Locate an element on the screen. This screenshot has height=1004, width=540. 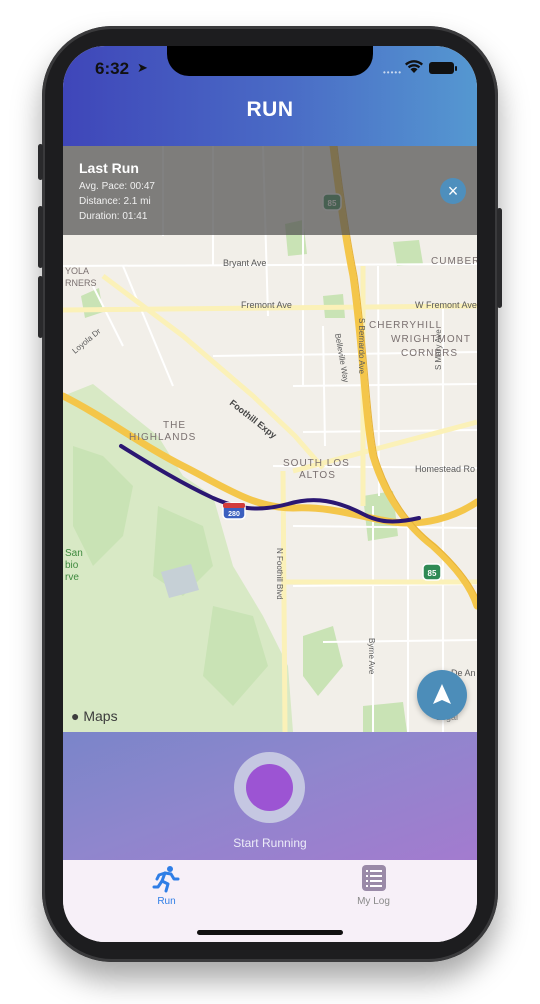
label-south-los-1: SOUTH LOS is located at coordinates (316, 463).